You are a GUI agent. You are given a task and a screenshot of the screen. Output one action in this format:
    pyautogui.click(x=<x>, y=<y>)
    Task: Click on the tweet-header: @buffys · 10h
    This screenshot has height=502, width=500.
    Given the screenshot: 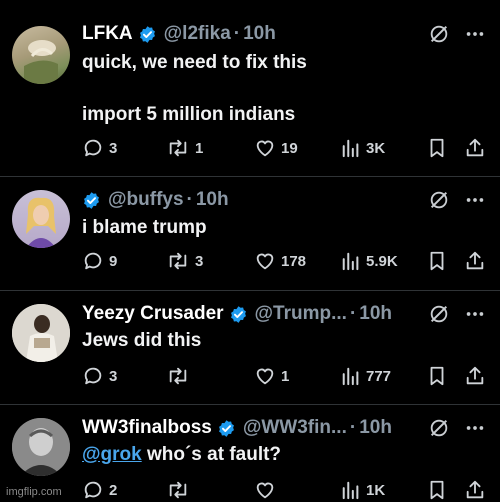 What is the action you would take?
    pyautogui.click(x=256, y=200)
    